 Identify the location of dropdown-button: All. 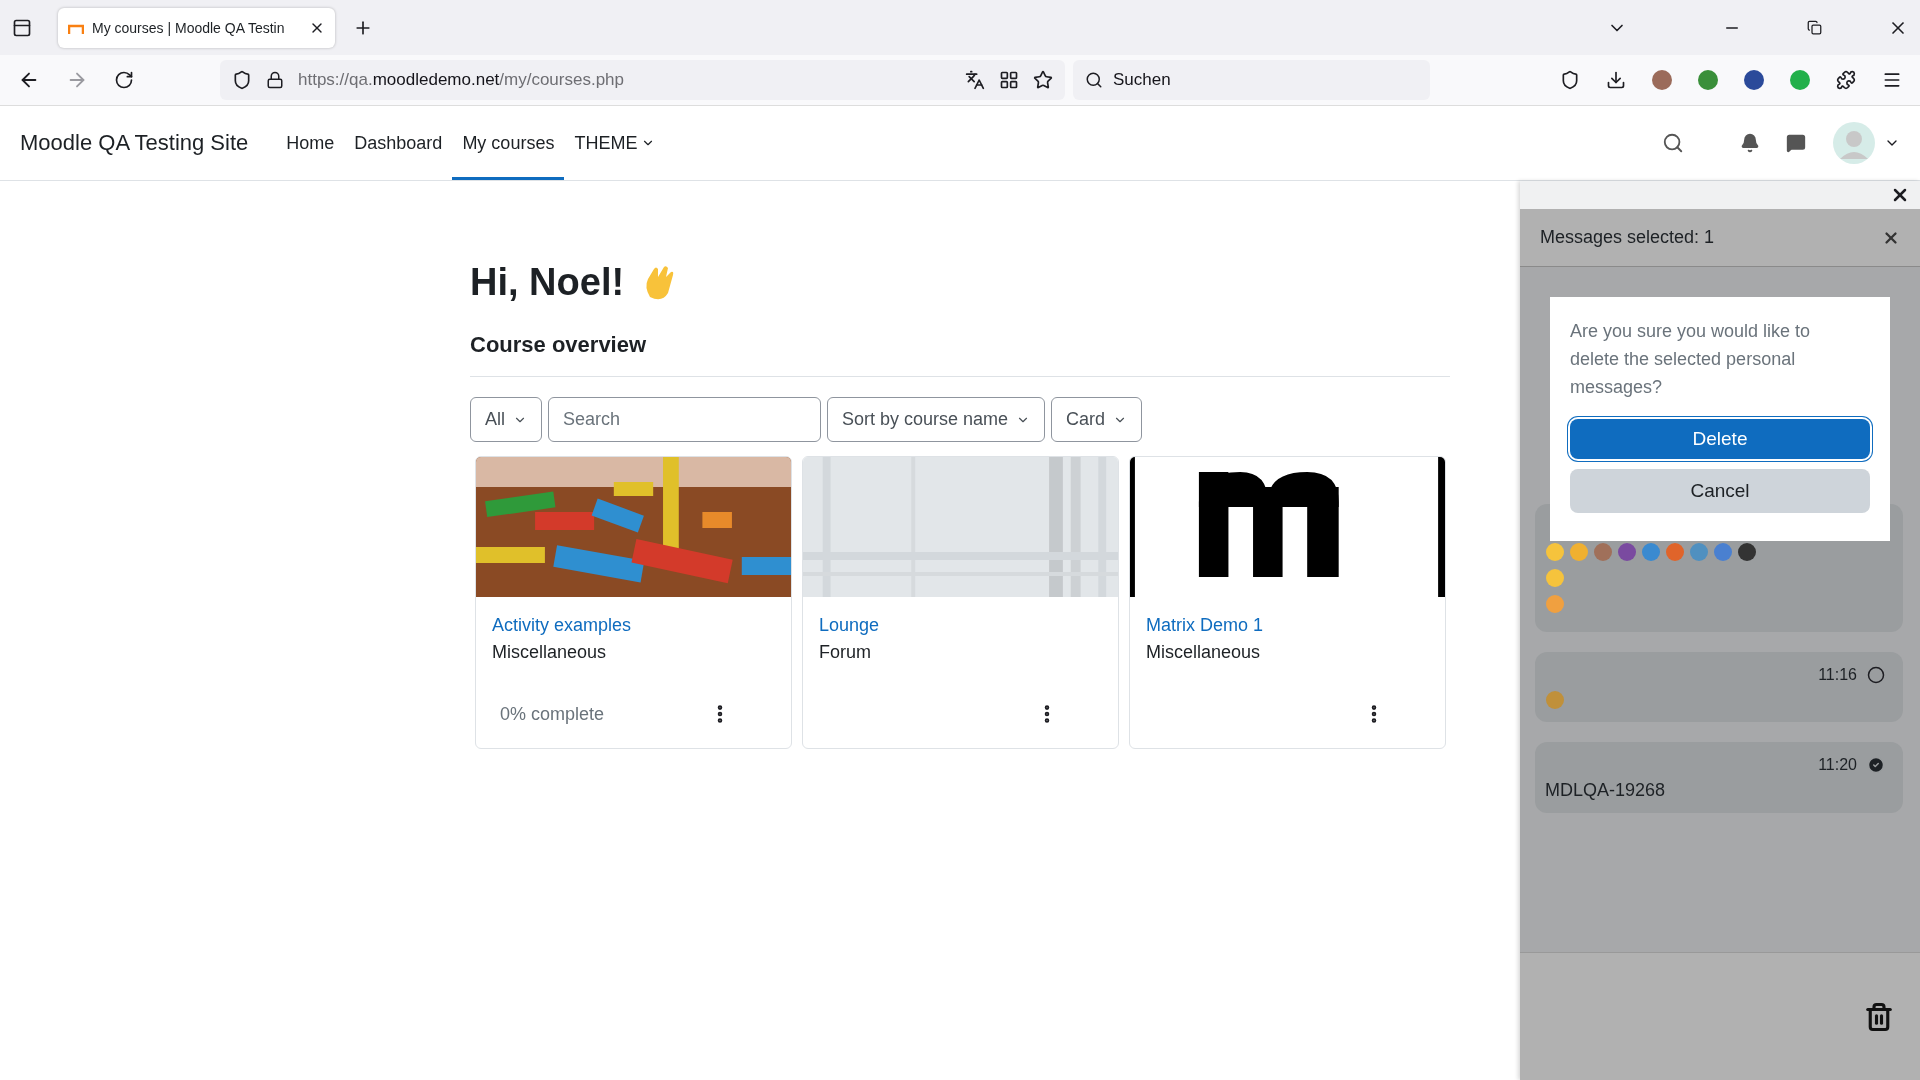
(506, 419).